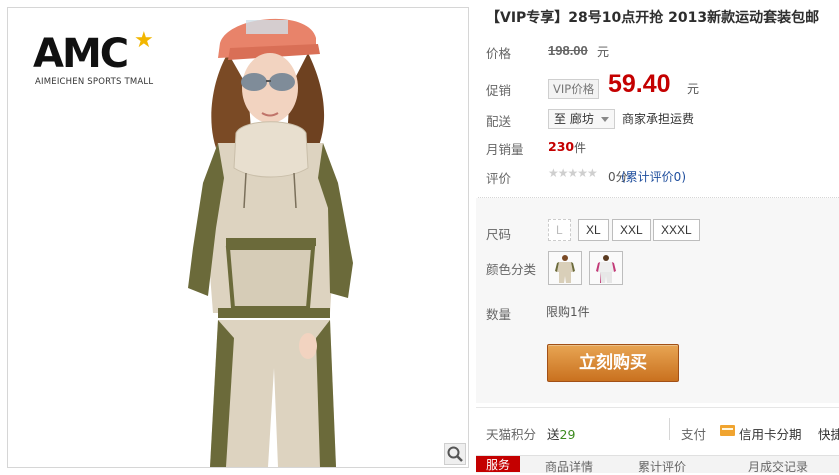 This screenshot has width=839, height=475. Describe the element at coordinates (499, 314) in the screenshot. I see `quantity-label: 数量` at that location.